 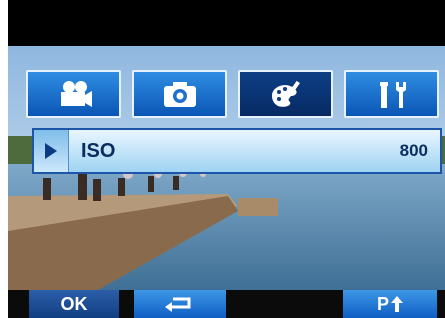 What do you see at coordinates (397, 304) in the screenshot?
I see `up-arrow-icon` at bounding box center [397, 304].